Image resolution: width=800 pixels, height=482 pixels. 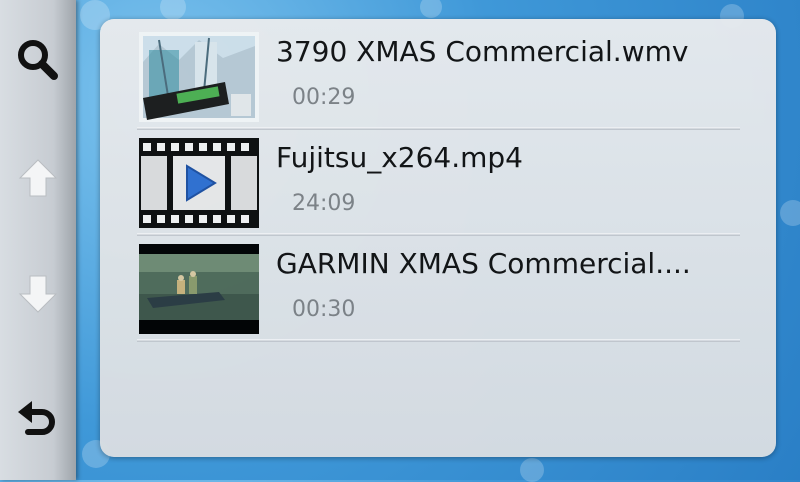 What do you see at coordinates (324, 203) in the screenshot?
I see `video-duration: 24:09` at bounding box center [324, 203].